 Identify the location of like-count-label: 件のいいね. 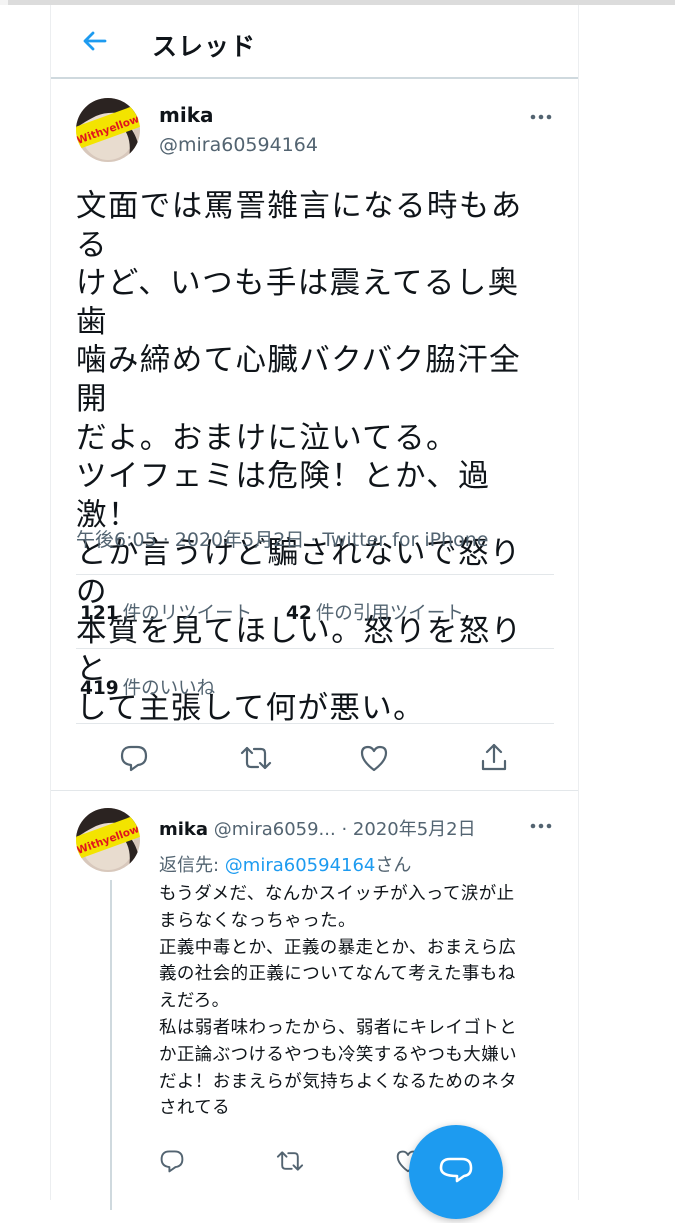
(169, 688).